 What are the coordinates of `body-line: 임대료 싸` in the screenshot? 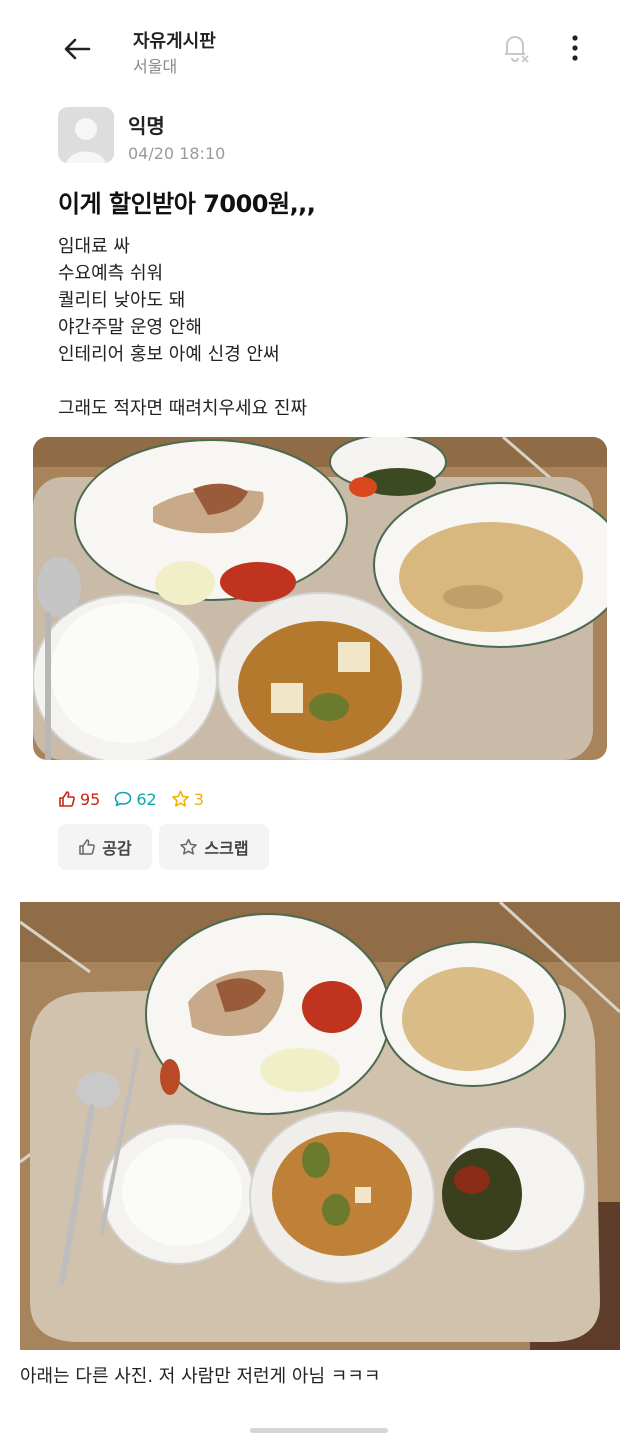 It's located at (94, 246).